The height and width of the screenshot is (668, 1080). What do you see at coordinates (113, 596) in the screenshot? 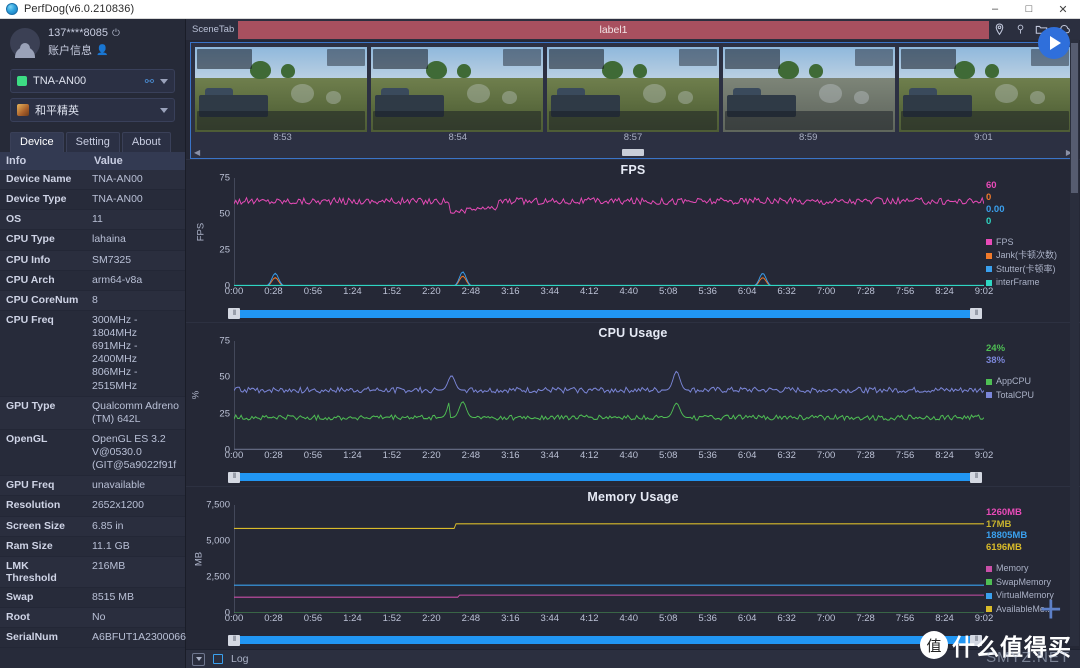
I see `table-cell-value: 8515 MB` at bounding box center [113, 596].